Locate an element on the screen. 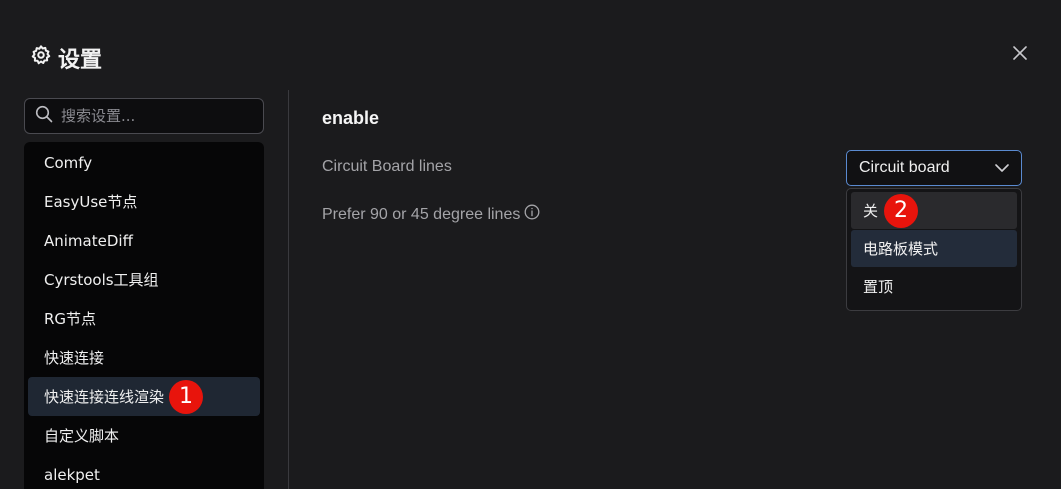  sidebar-item-label: alekpet is located at coordinates (72, 474).